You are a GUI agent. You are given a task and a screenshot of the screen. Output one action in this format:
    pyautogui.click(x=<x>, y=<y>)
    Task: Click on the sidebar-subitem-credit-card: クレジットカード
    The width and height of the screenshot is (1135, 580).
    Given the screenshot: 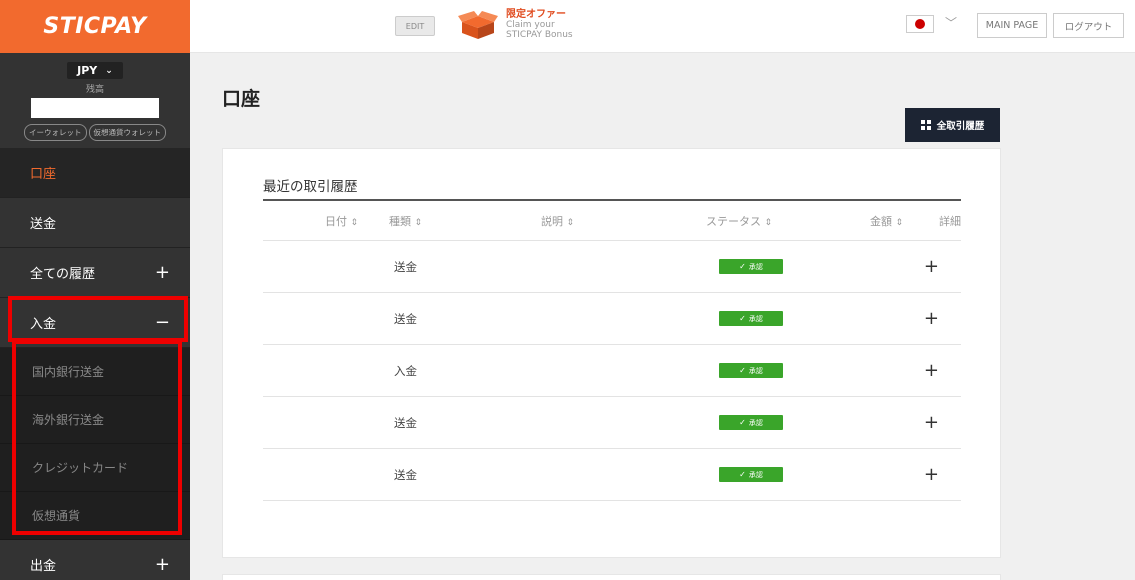 What is the action you would take?
    pyautogui.click(x=95, y=468)
    